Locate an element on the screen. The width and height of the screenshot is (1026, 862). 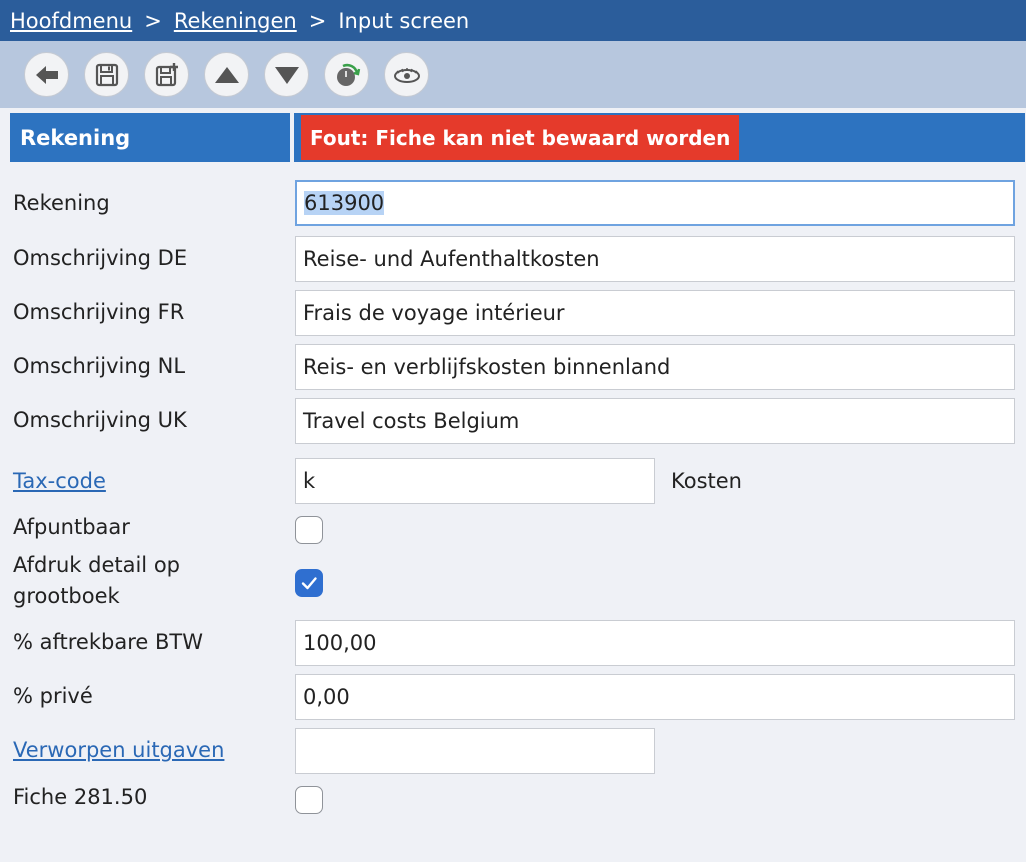
move-down-button is located at coordinates (286, 74).